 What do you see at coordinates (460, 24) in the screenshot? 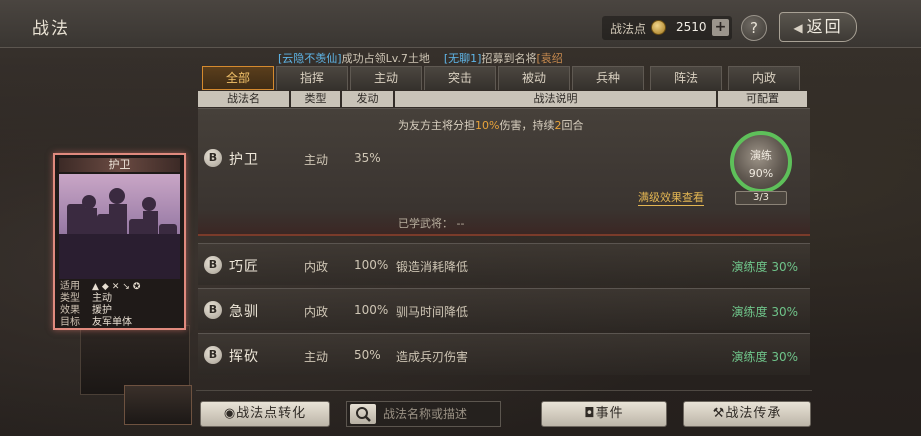
I see `top-bar: 战法 战法点 2510 + ? ◀ 返回` at bounding box center [460, 24].